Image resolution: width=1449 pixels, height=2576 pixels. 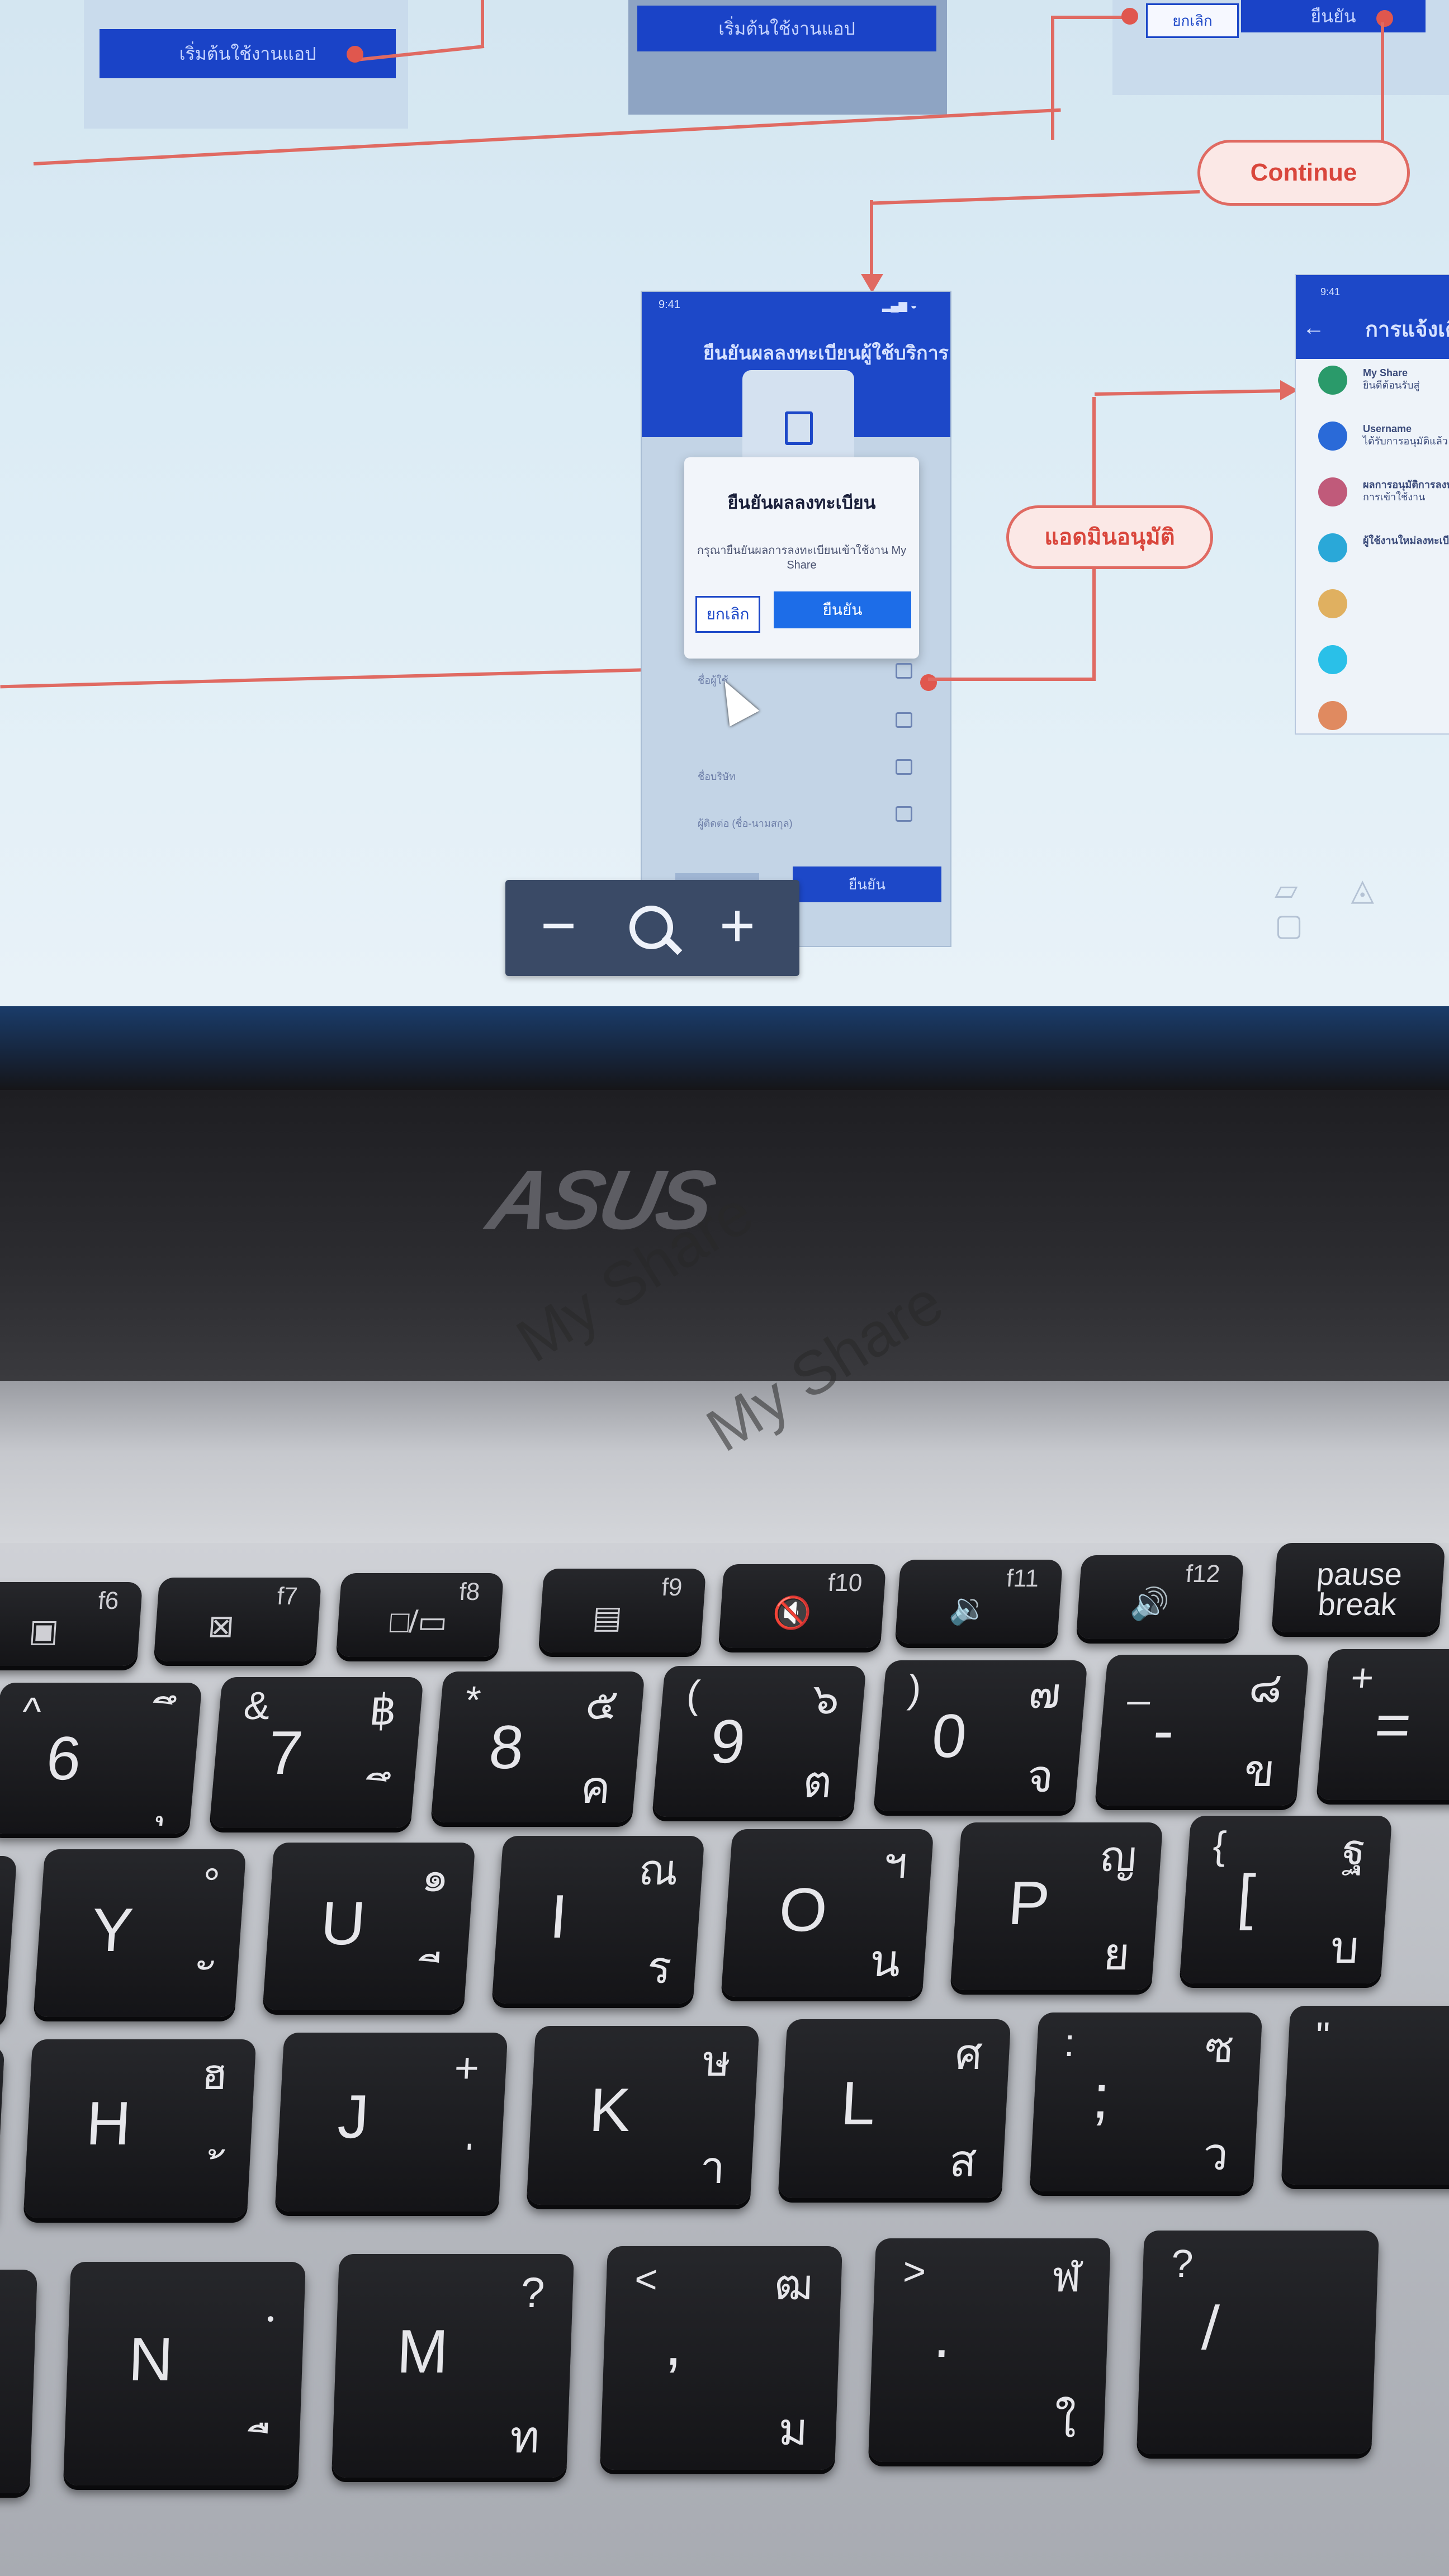 I want to click on pause-break-key: pause break, so click(x=1359, y=1588).